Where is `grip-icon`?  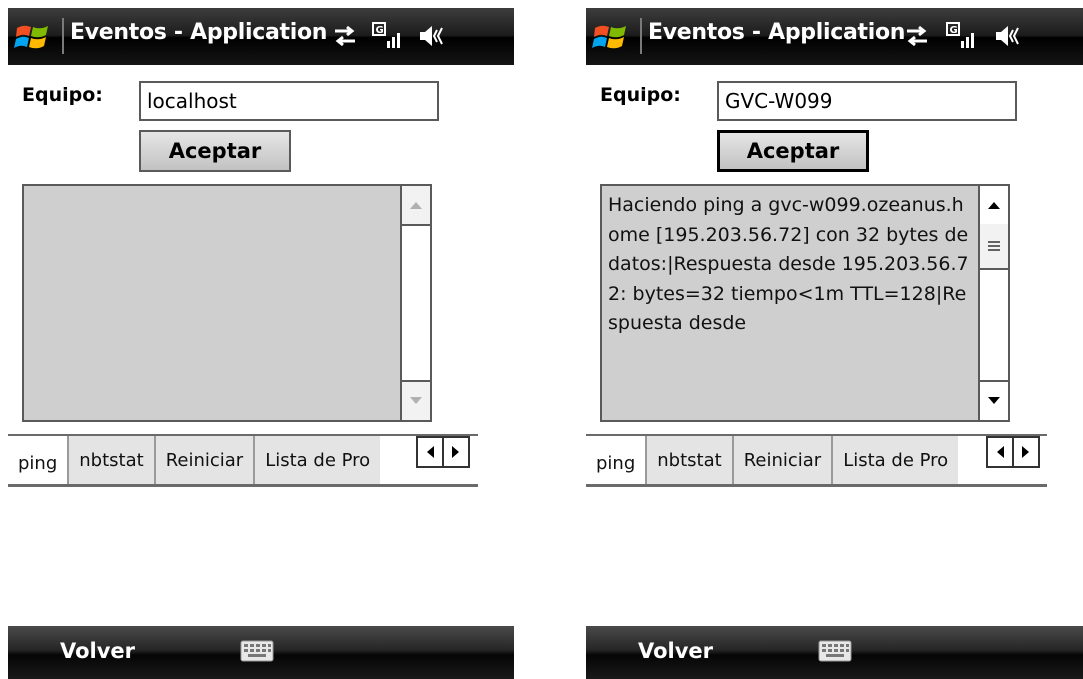 grip-icon is located at coordinates (994, 246).